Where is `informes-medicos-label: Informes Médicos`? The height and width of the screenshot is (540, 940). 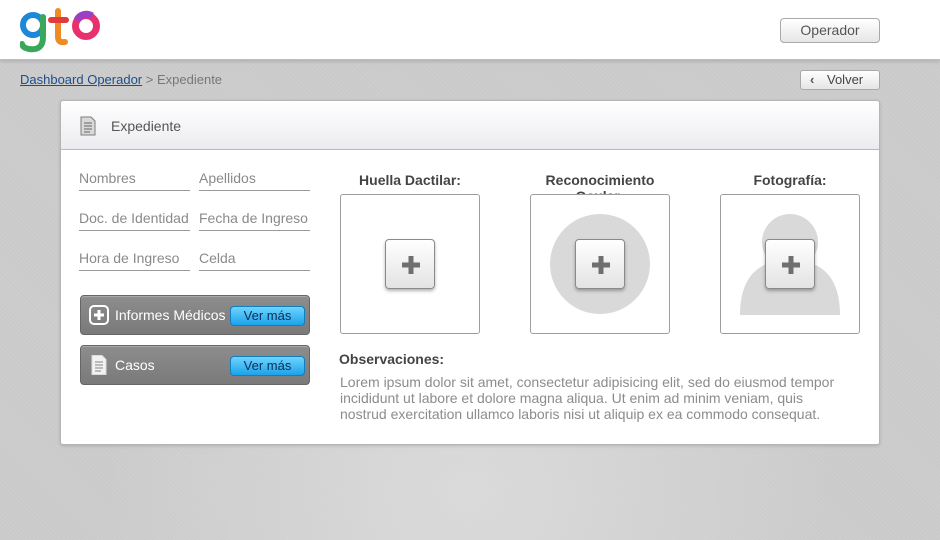 informes-medicos-label: Informes Médicos is located at coordinates (170, 315).